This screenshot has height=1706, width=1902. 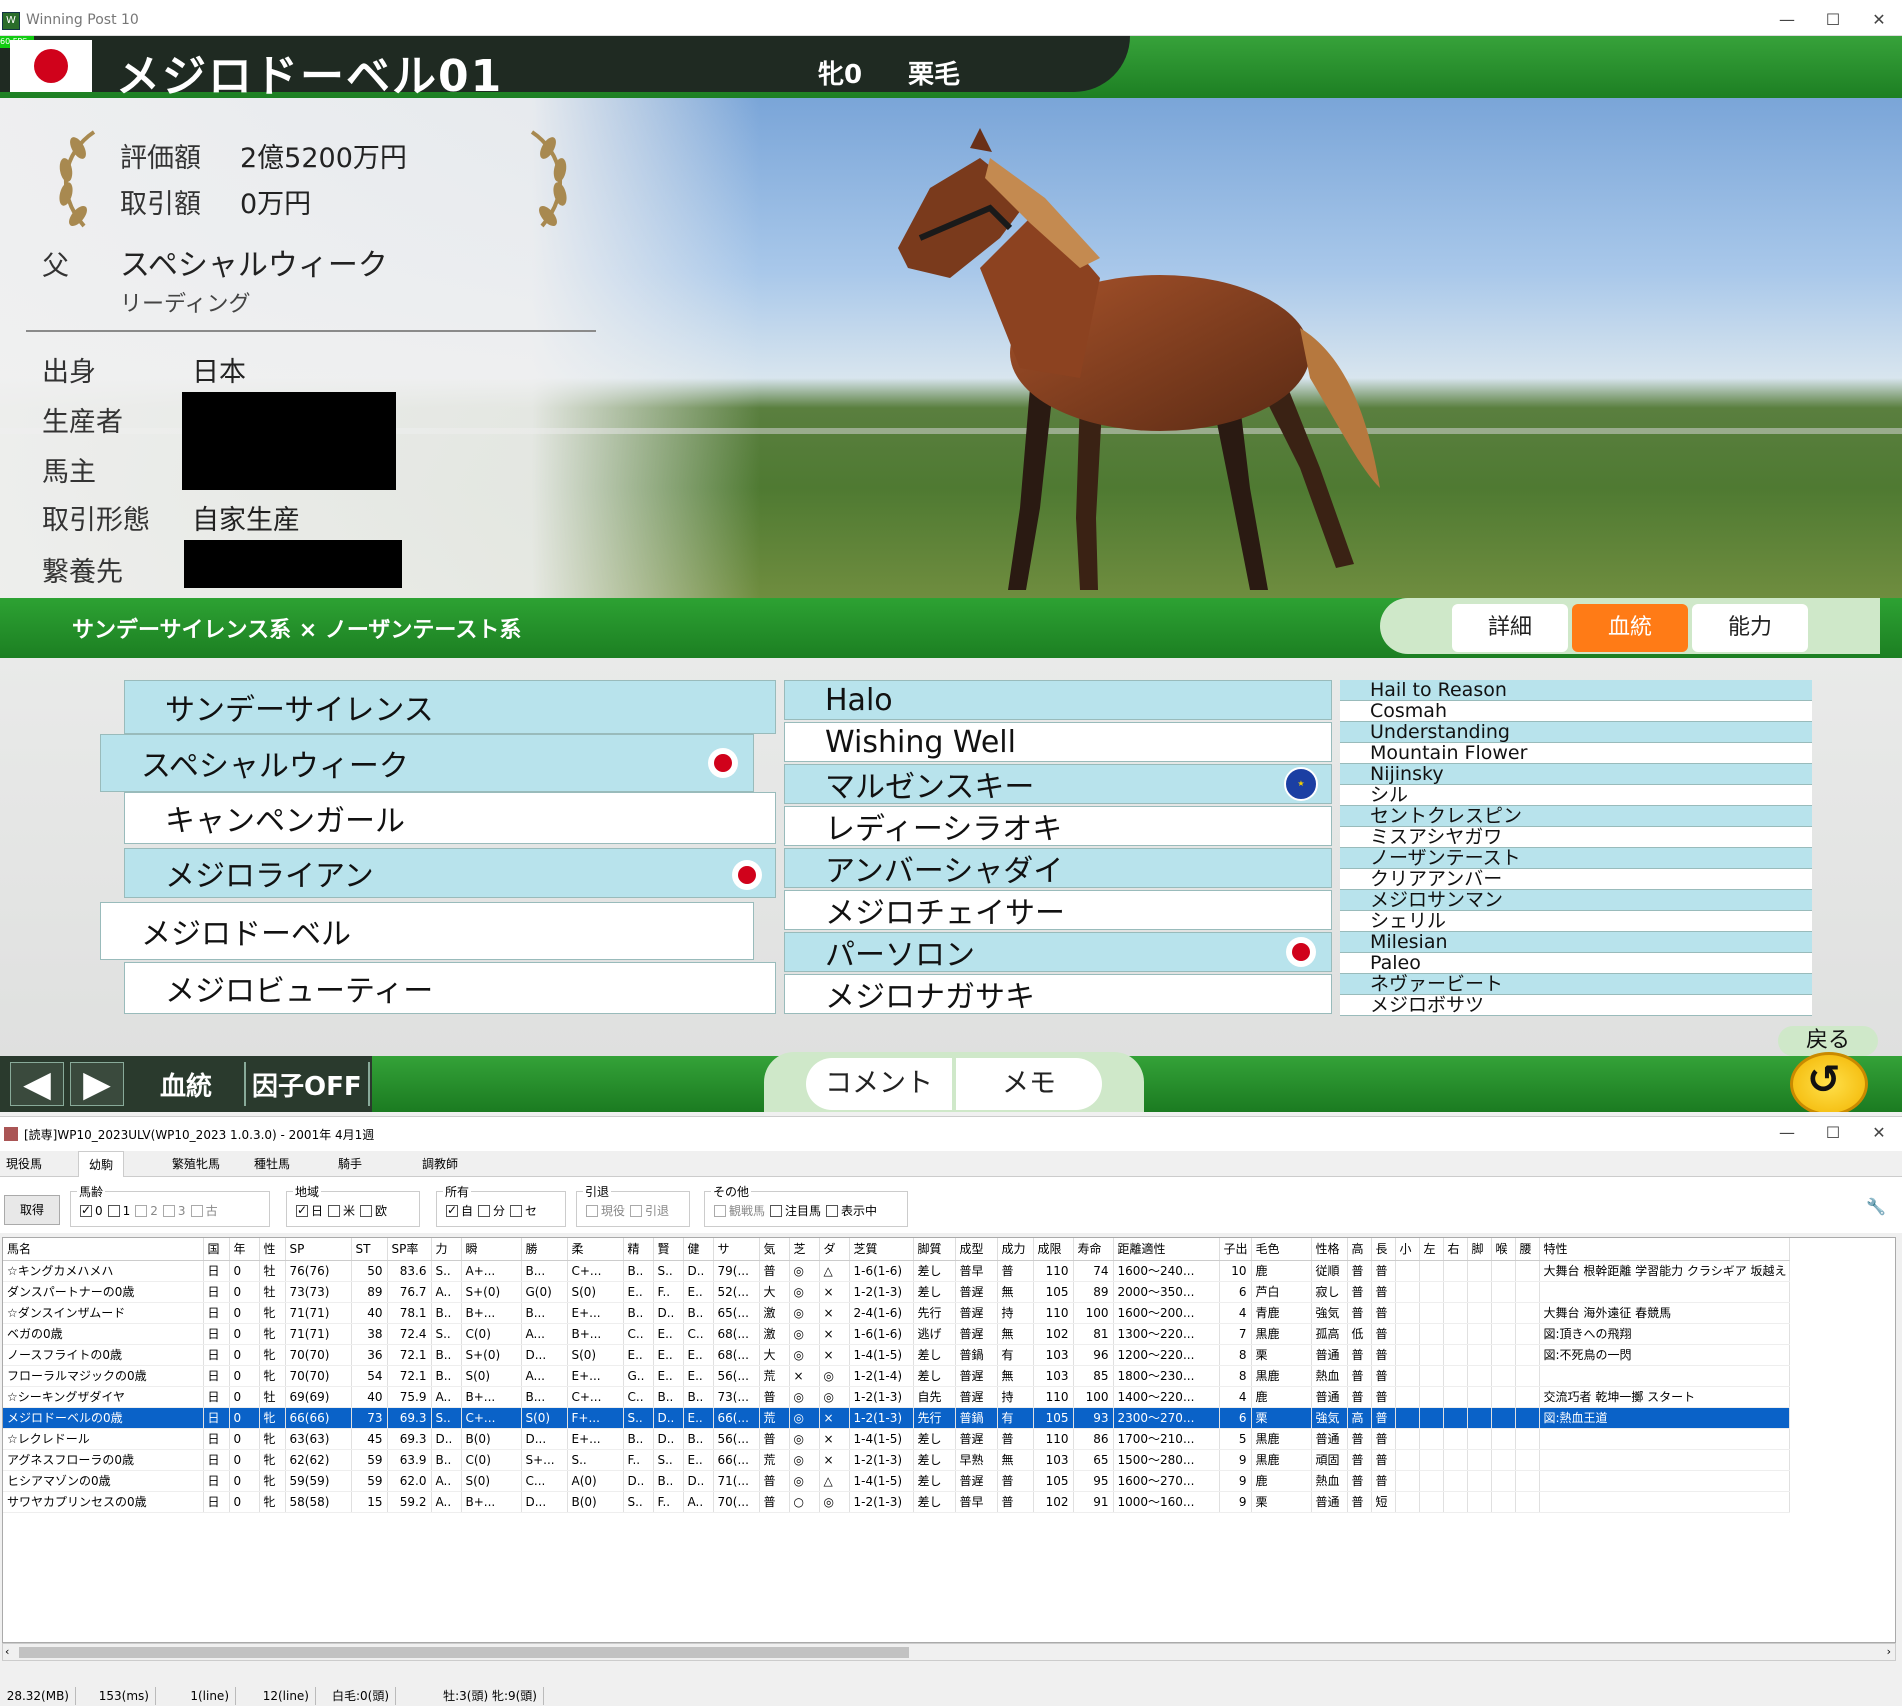 What do you see at coordinates (1053, 1249) in the screenshot?
I see `column-header: 成限` at bounding box center [1053, 1249].